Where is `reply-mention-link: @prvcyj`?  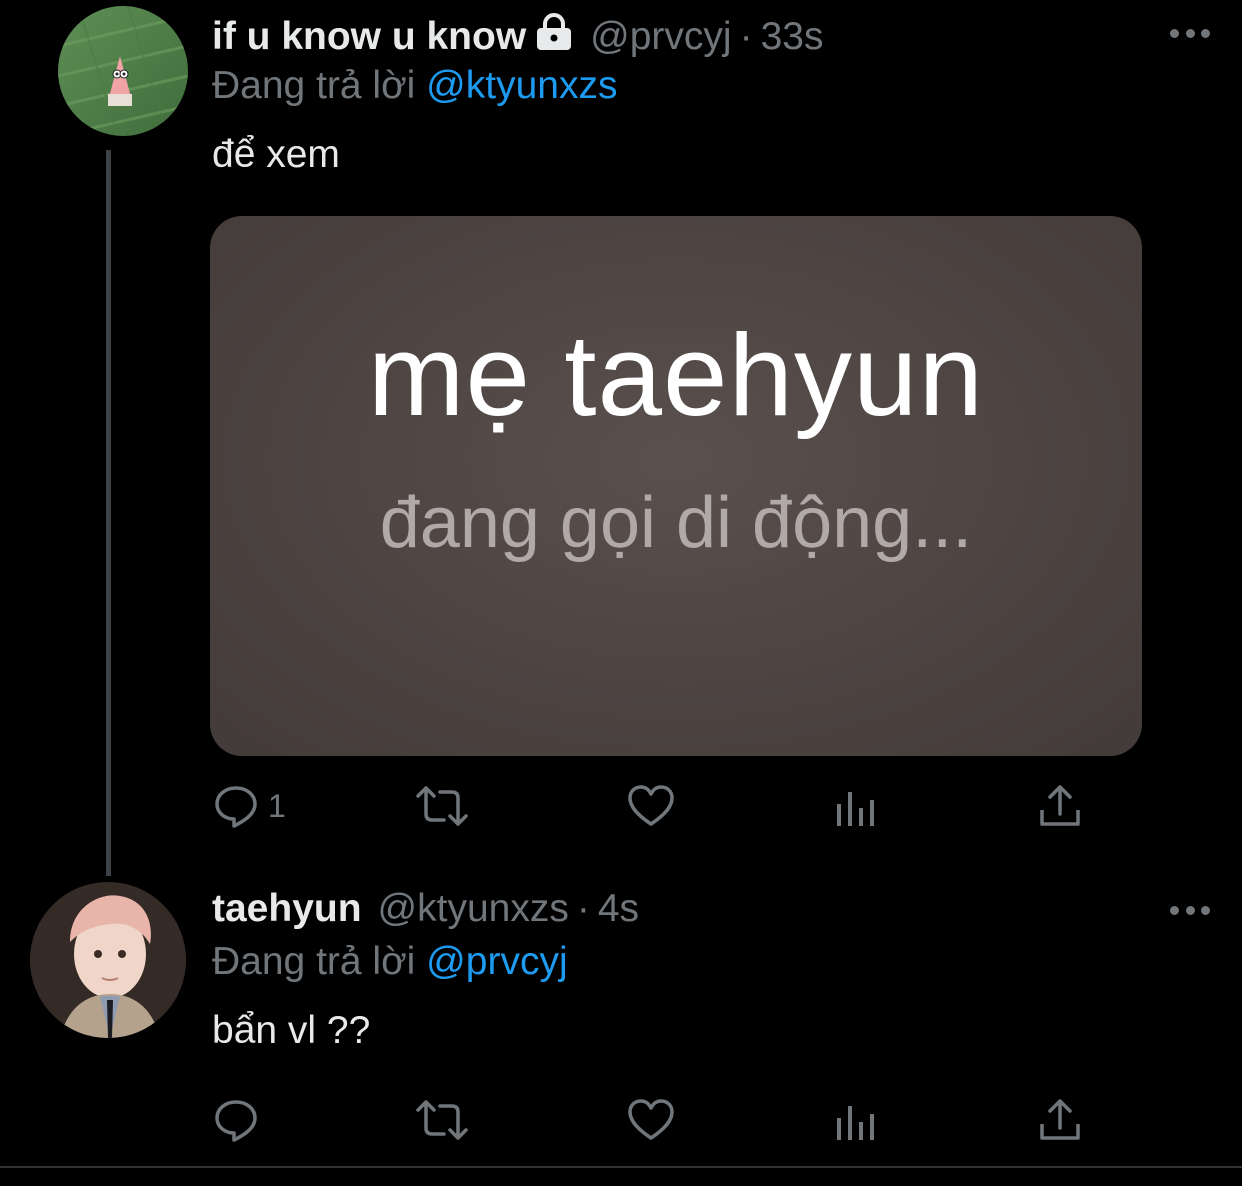 reply-mention-link: @prvcyj is located at coordinates (496, 961).